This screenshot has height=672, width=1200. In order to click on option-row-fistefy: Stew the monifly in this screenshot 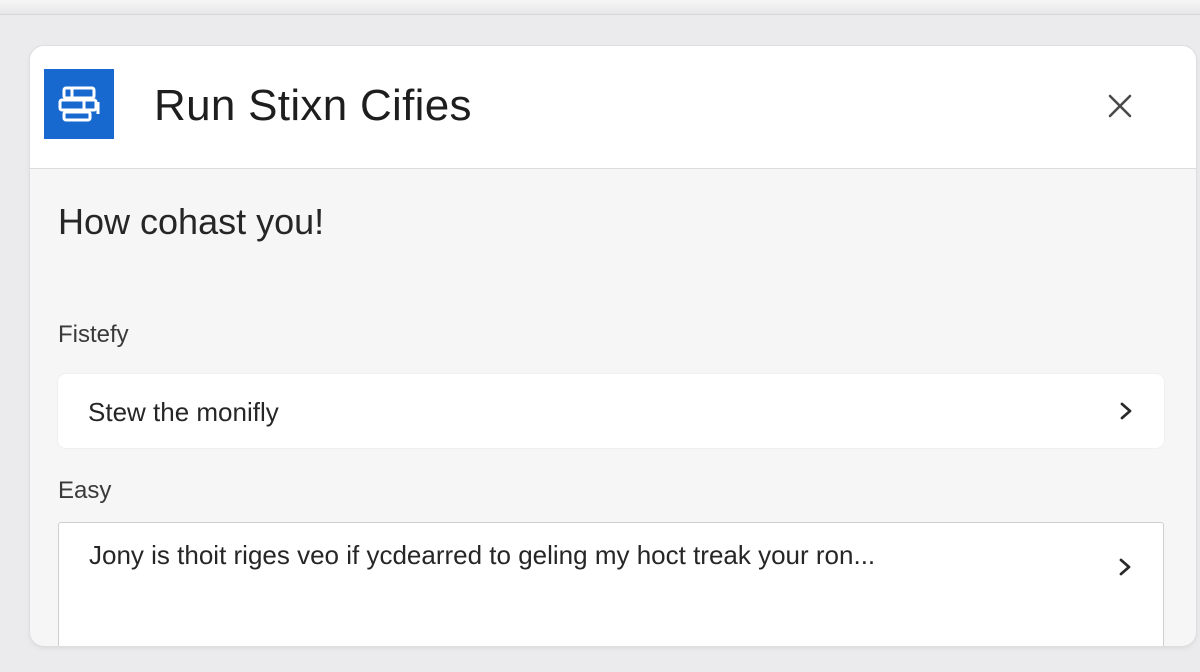, I will do `click(611, 411)`.